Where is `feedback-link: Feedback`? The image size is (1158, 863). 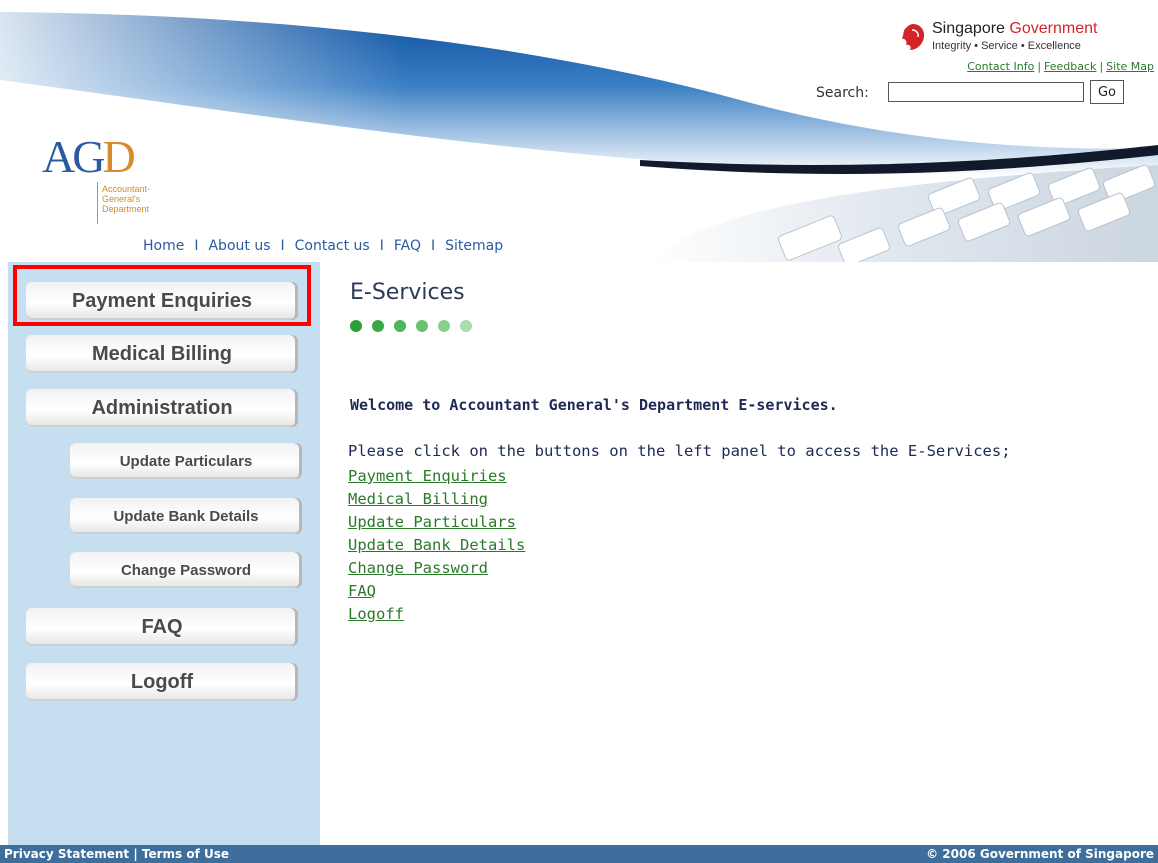
feedback-link: Feedback is located at coordinates (1070, 66).